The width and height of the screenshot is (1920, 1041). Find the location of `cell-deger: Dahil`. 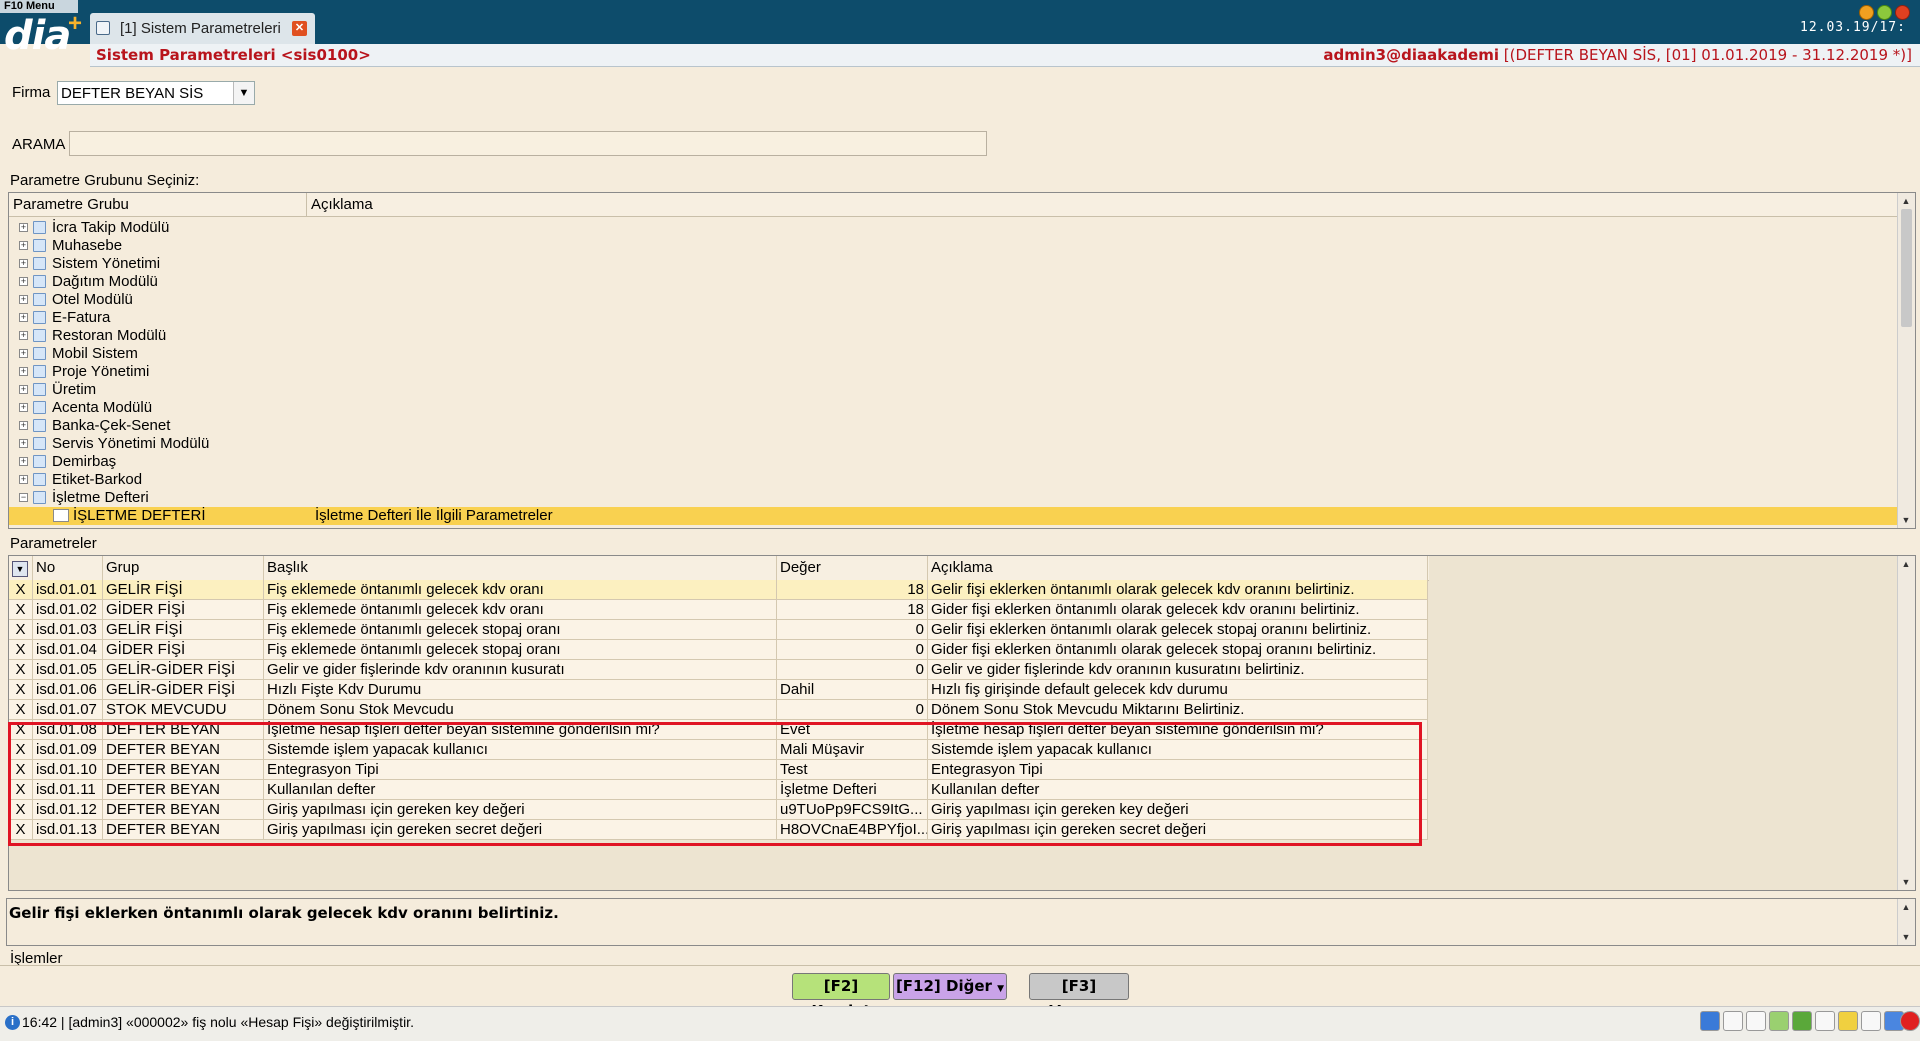

cell-deger: Dahil is located at coordinates (852, 690).